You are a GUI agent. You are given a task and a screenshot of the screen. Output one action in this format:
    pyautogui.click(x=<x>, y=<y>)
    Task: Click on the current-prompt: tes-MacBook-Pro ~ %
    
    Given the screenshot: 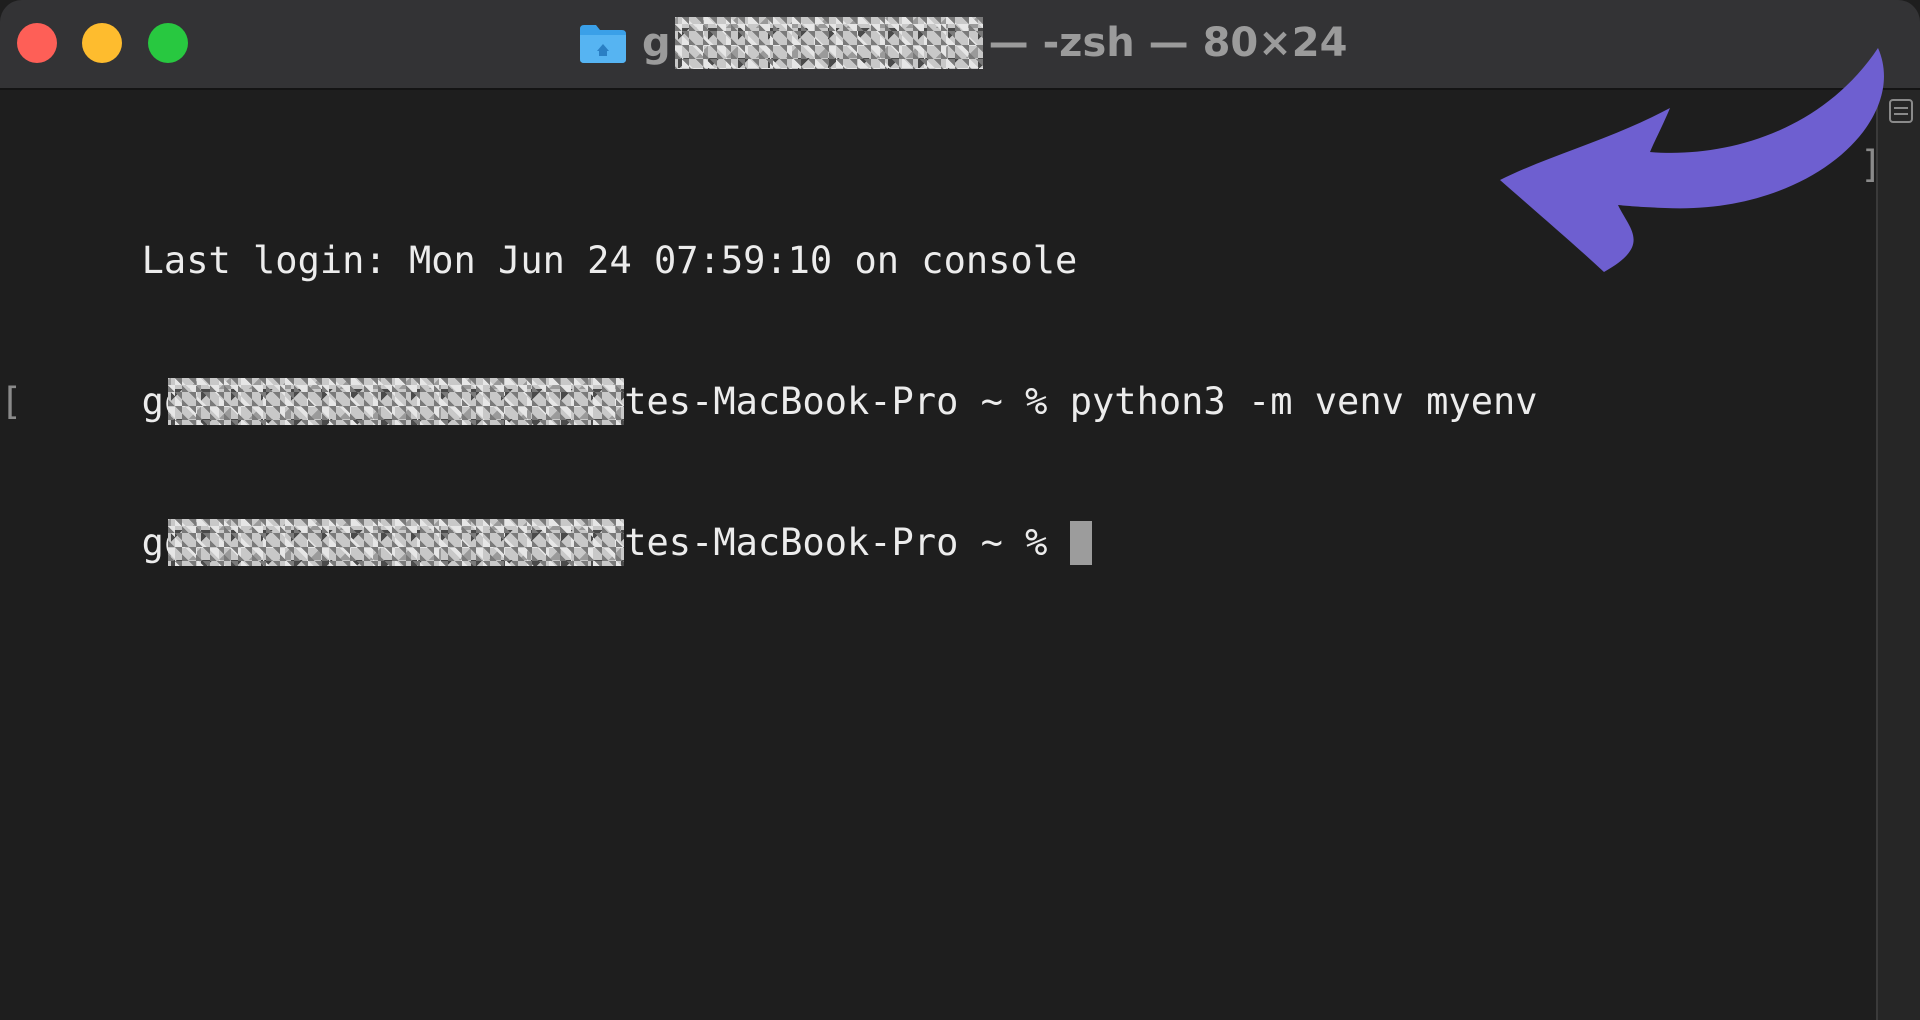 What is the action you would take?
    pyautogui.click(x=847, y=542)
    